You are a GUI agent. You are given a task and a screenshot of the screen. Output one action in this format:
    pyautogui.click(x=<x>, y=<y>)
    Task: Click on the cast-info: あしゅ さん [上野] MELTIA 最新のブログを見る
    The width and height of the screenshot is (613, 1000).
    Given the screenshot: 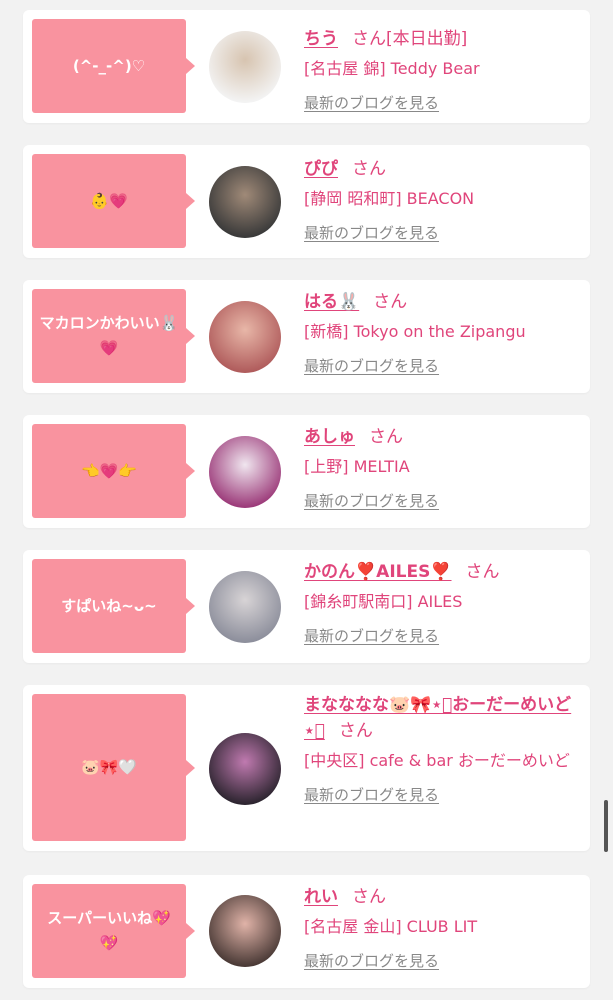 What is the action you would take?
    pyautogui.click(x=444, y=467)
    